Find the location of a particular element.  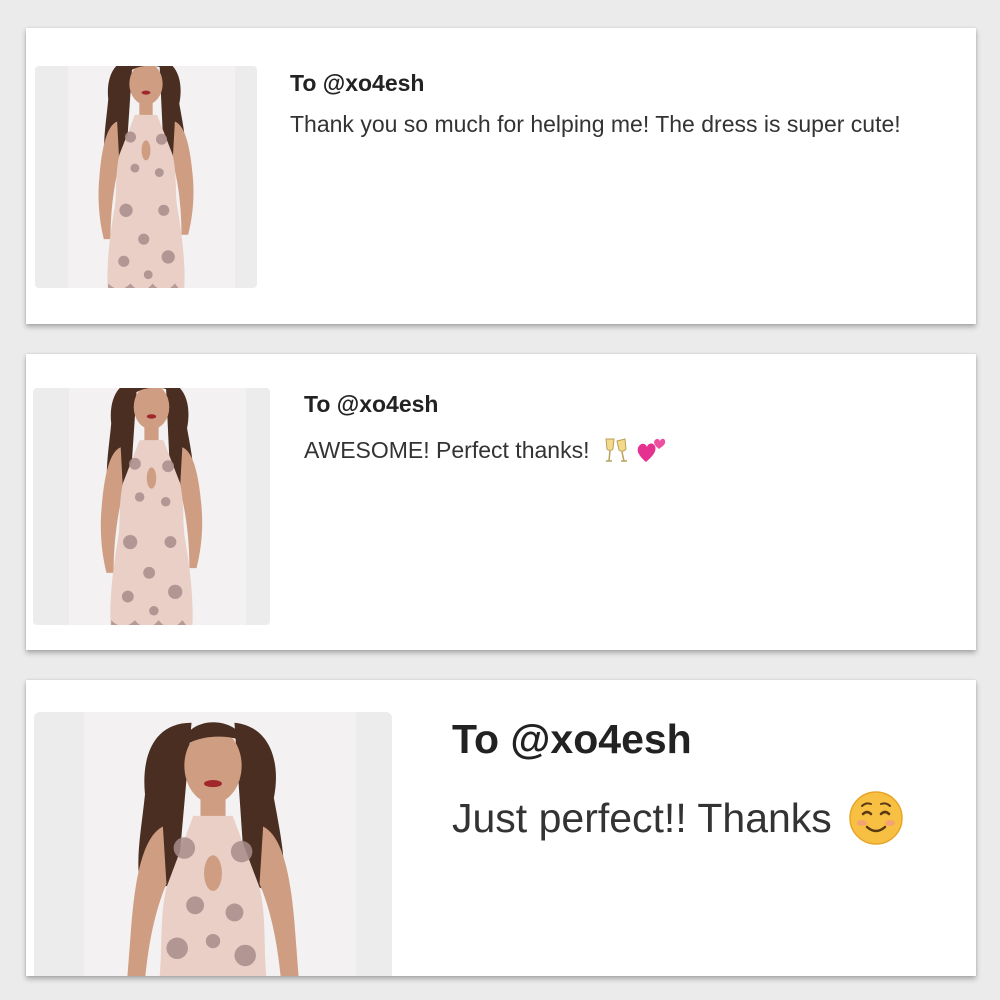

clinking-glasses-icon is located at coordinates (616, 450).